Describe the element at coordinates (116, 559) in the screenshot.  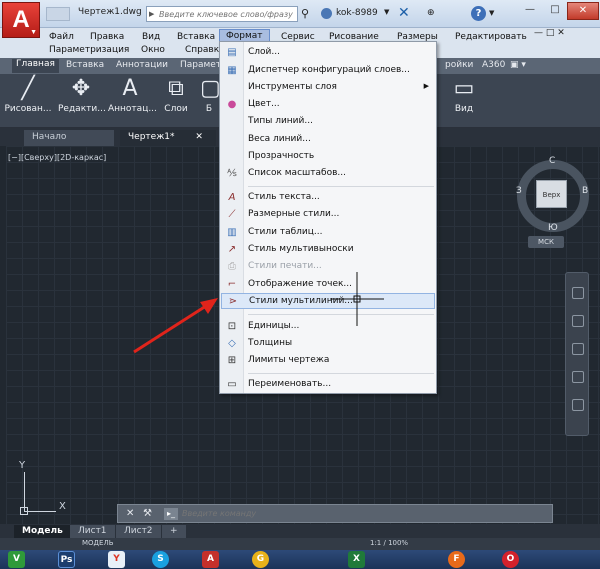
I see `yandex-icon: Y` at that location.